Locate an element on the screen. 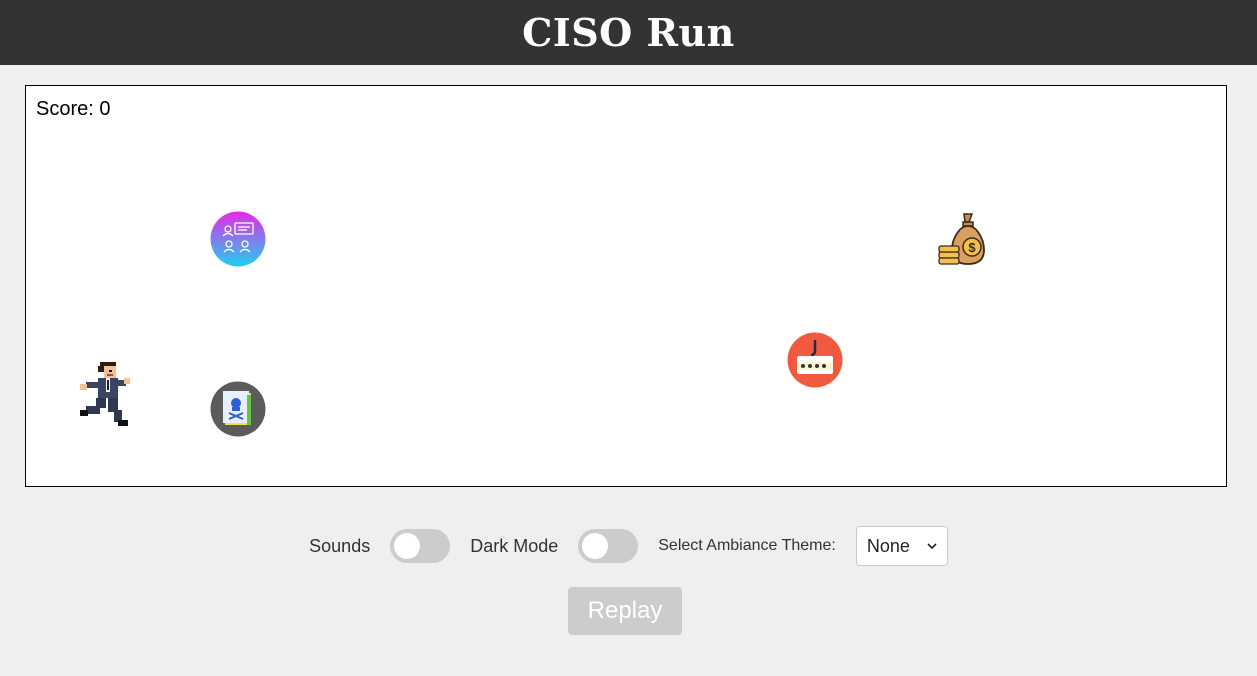 Image resolution: width=1257 pixels, height=676 pixels. running-ciso-icon is located at coordinates (105, 394).